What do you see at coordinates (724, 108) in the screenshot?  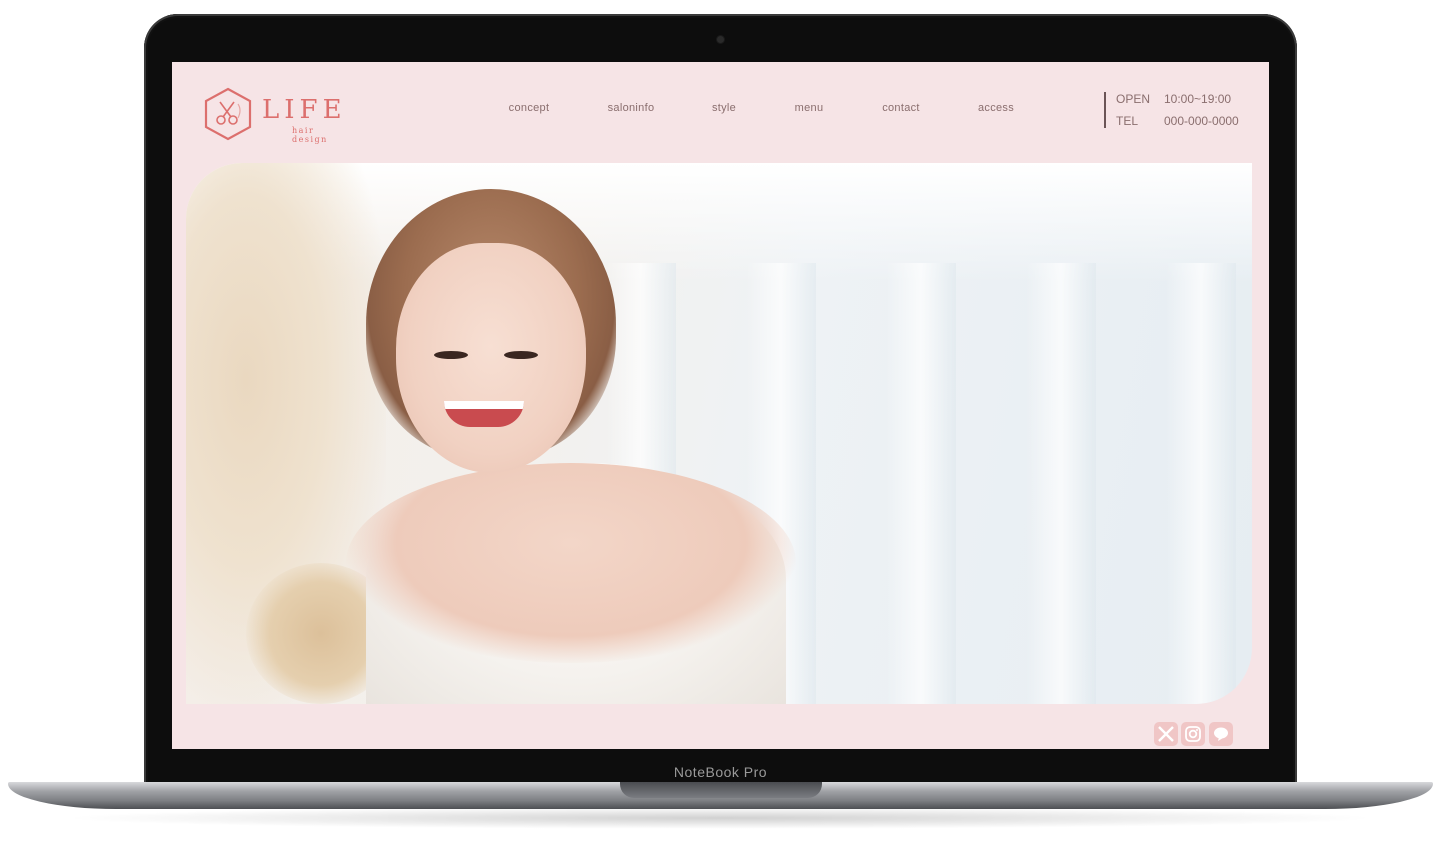 I see `nav-style: style` at bounding box center [724, 108].